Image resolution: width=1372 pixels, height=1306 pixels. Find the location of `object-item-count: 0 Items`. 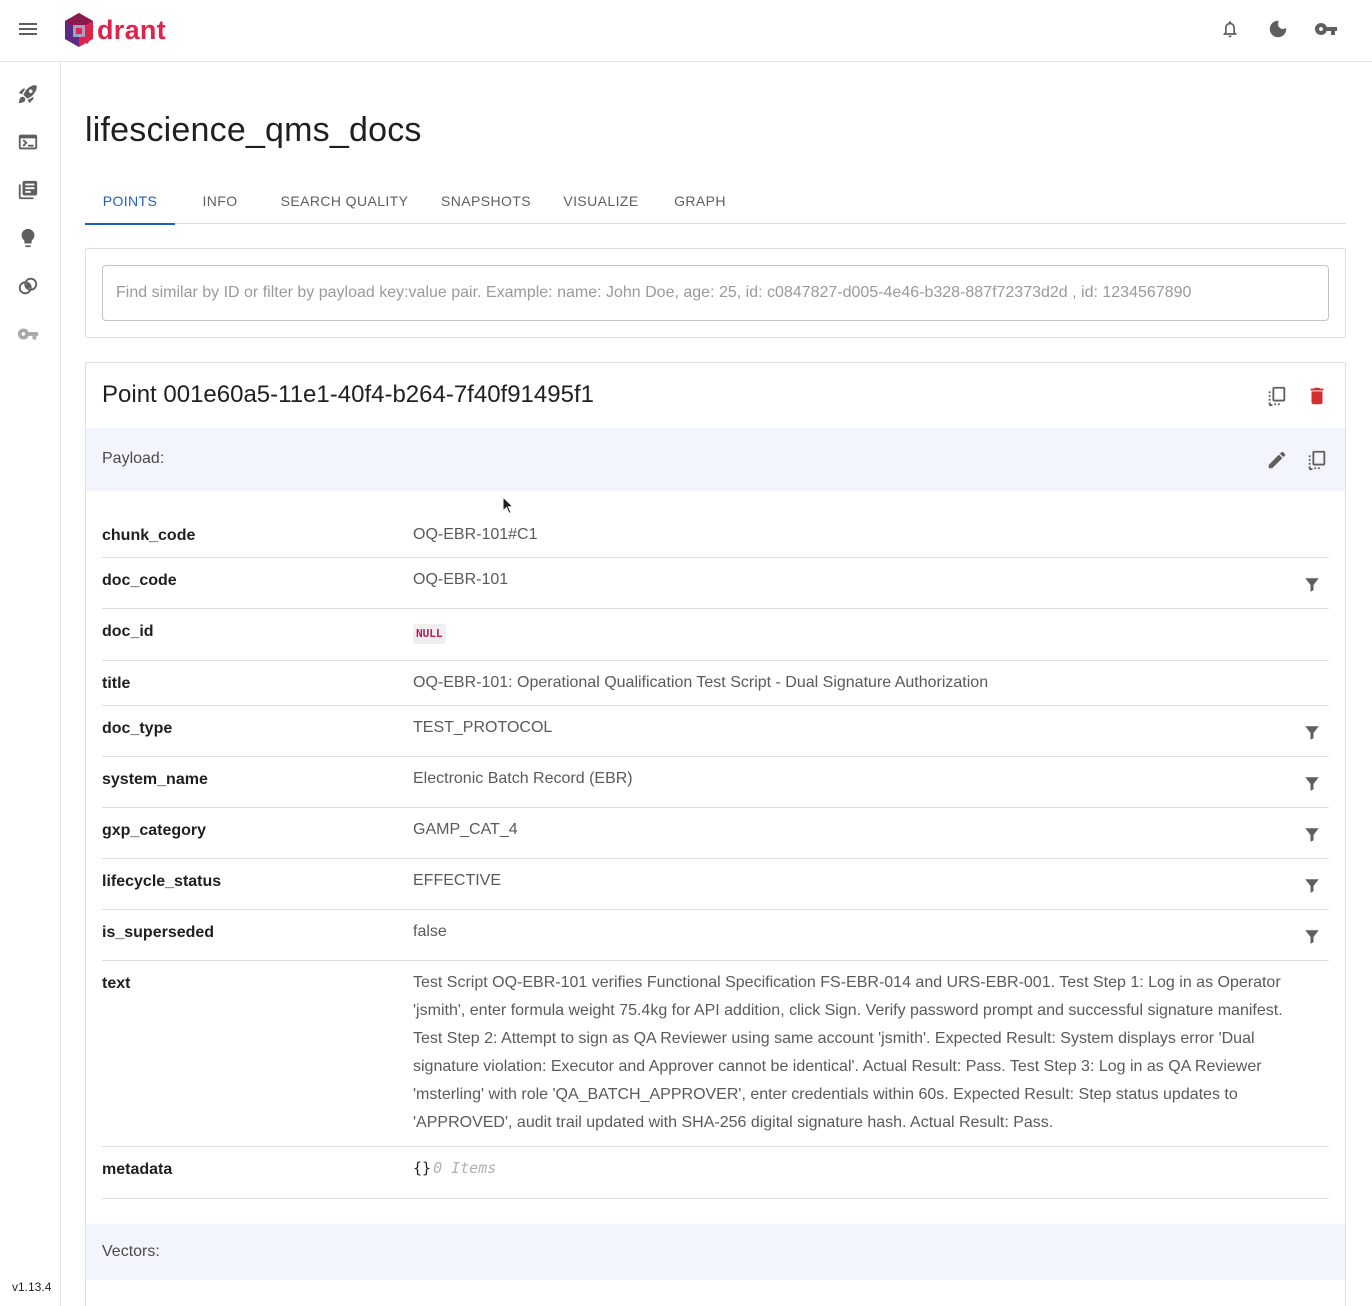

object-item-count: 0 Items is located at coordinates (465, 1168).